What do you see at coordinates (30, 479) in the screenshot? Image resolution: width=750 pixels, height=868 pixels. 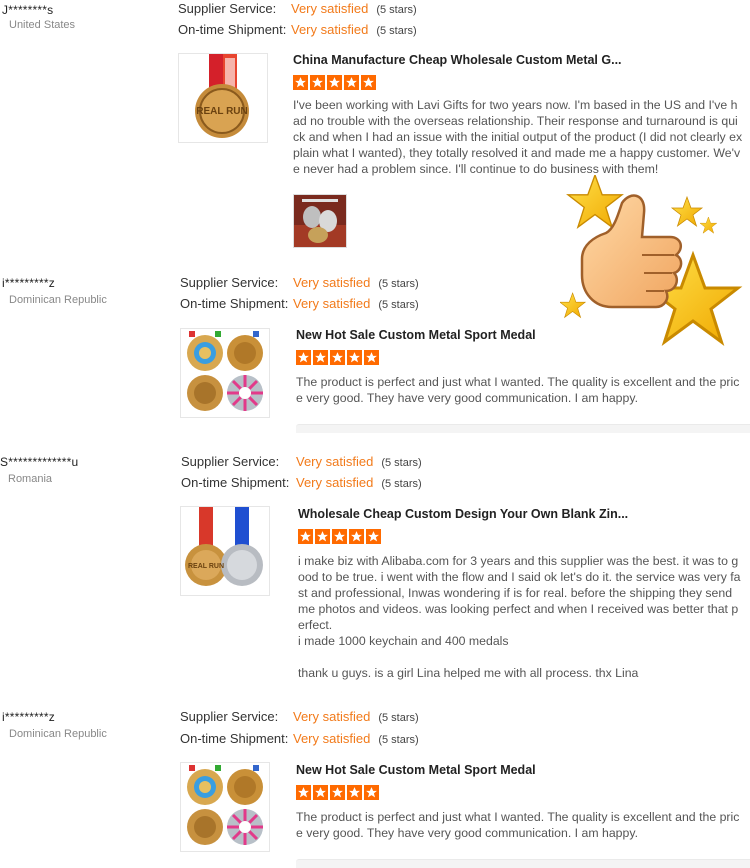 I see `buyer-country: Romania` at bounding box center [30, 479].